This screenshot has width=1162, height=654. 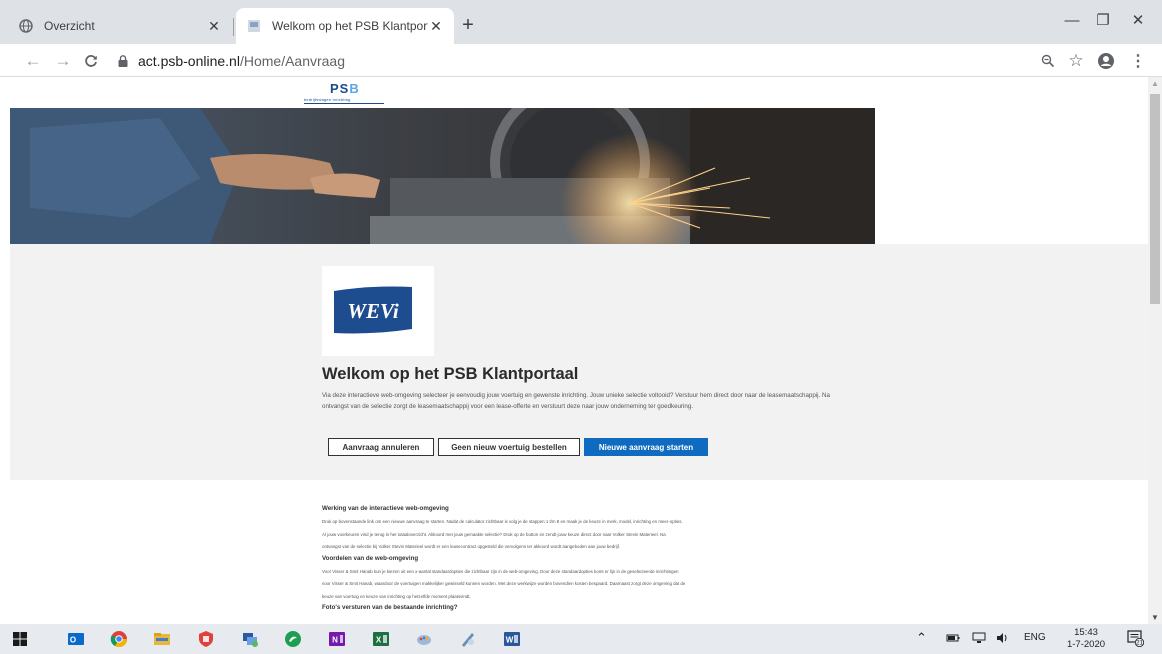 I want to click on bookmark-star-icon: ☆, so click(x=1076, y=61).